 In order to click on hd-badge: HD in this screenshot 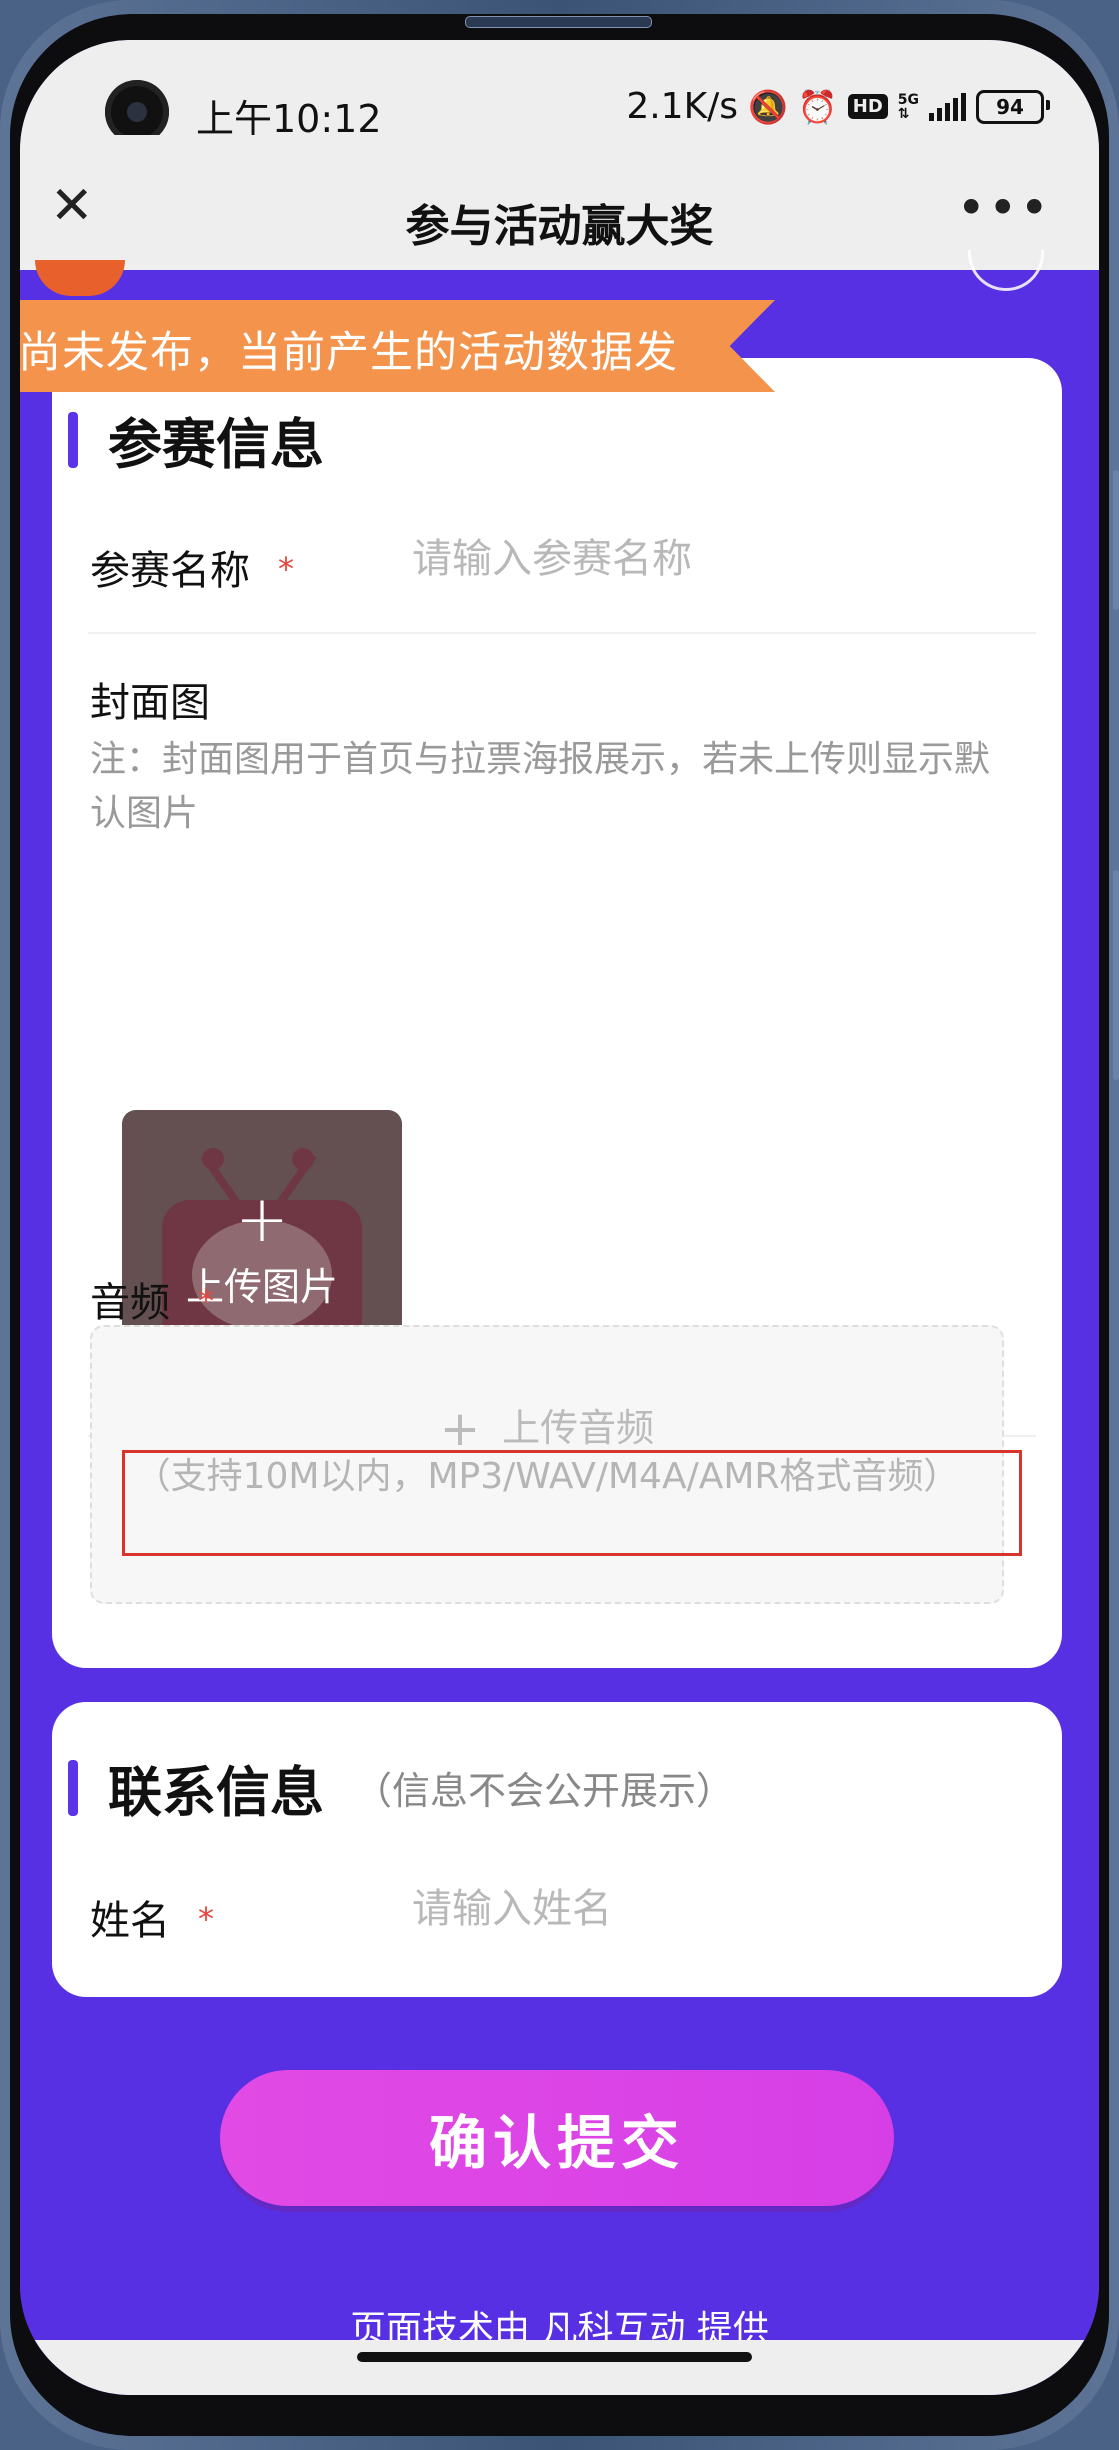, I will do `click(867, 106)`.